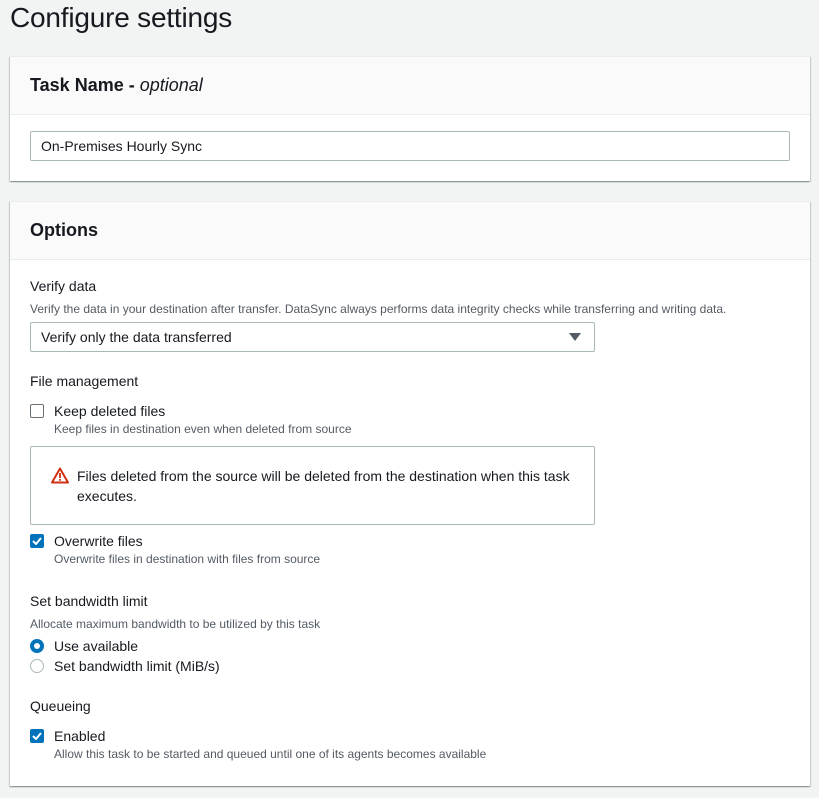  I want to click on warning-icon, so click(60, 478).